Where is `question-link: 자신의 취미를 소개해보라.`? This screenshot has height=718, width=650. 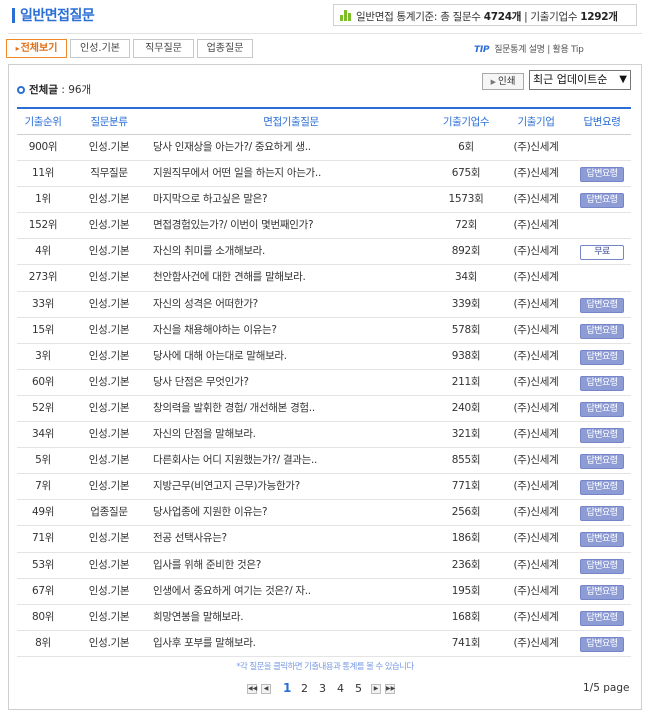
question-link: 자신의 취미를 소개해보라. is located at coordinates (293, 251).